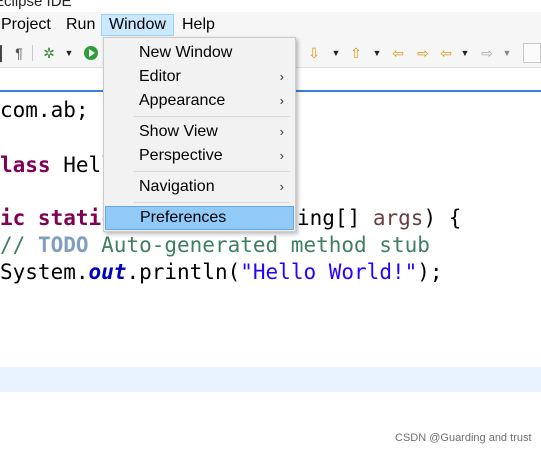 This screenshot has height=455, width=541. What do you see at coordinates (199, 53) in the screenshot?
I see `menu-item-new-window: New Window` at bounding box center [199, 53].